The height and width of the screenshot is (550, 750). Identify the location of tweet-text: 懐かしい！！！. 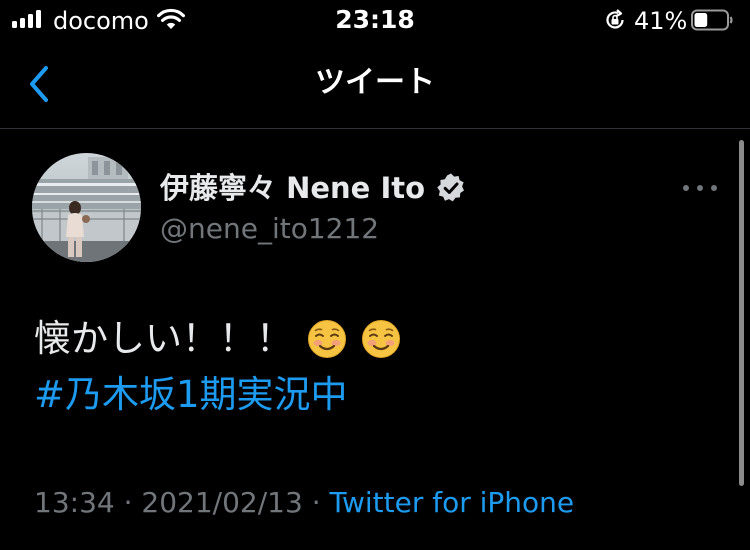
(163, 338).